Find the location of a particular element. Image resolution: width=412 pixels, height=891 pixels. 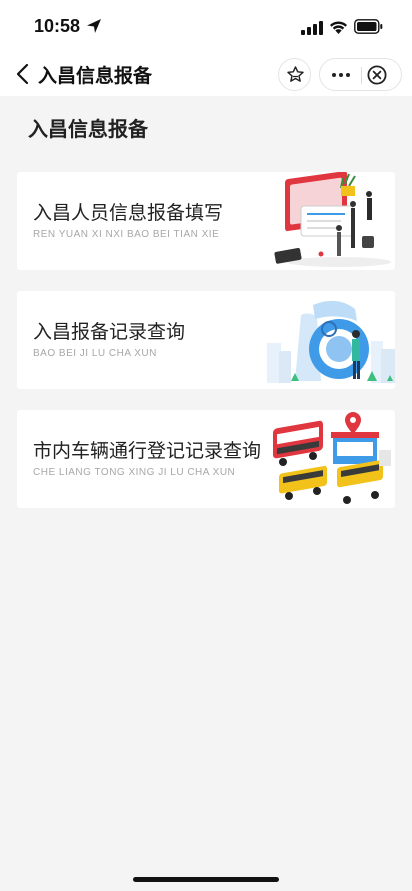

star-icon is located at coordinates (295, 74).